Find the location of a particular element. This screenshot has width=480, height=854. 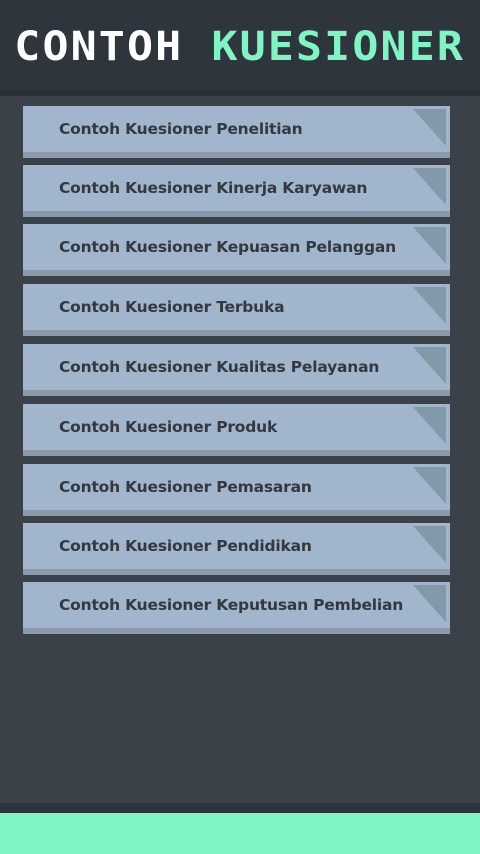

title-part-kuesioner: KUESIONER is located at coordinates (338, 47).